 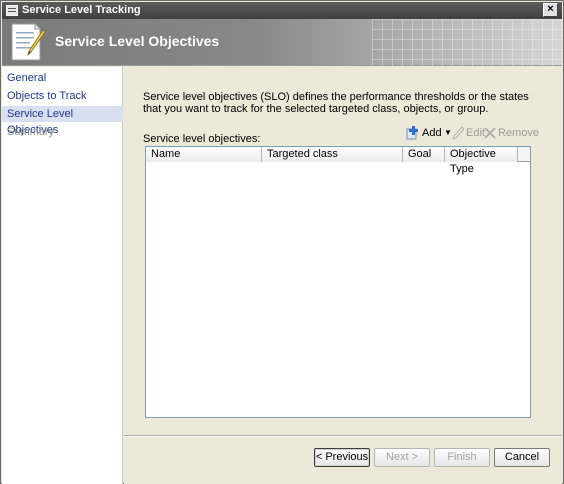 I want to click on add-label: Add, so click(x=432, y=133).